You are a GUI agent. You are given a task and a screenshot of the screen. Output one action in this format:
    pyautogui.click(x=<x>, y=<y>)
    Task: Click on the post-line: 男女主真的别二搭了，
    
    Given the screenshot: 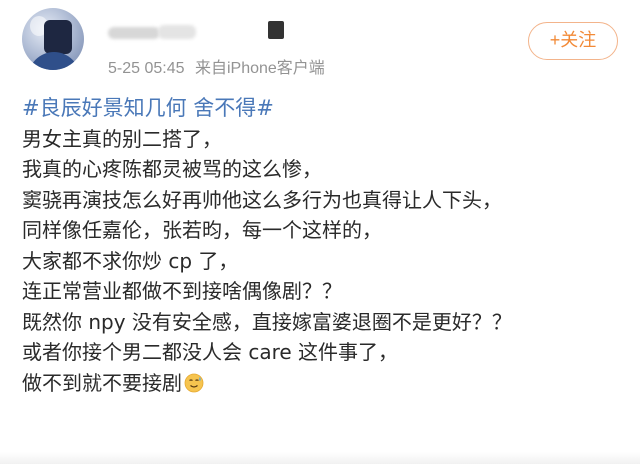 What is the action you would take?
    pyautogui.click(x=122, y=138)
    